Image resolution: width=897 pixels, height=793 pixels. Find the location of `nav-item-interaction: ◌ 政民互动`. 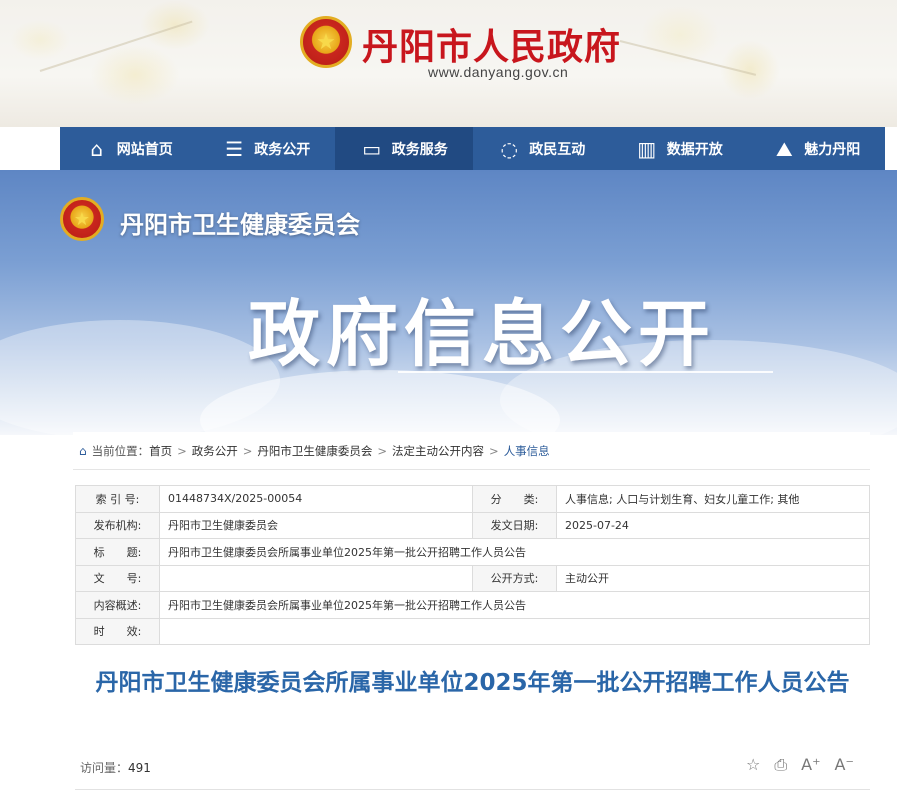

nav-item-interaction: ◌ 政民互动 is located at coordinates (542, 148).